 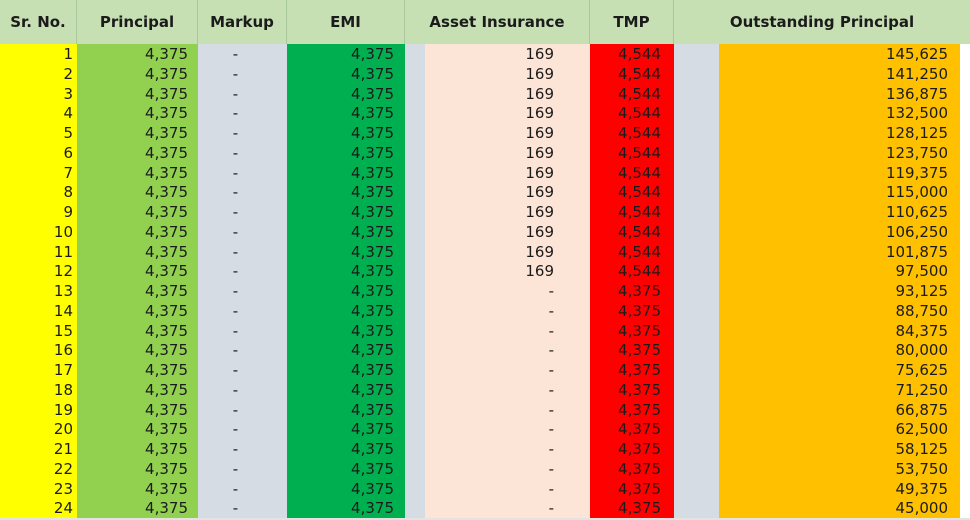 What do you see at coordinates (38, 350) in the screenshot?
I see `cell-sr-no: 16` at bounding box center [38, 350].